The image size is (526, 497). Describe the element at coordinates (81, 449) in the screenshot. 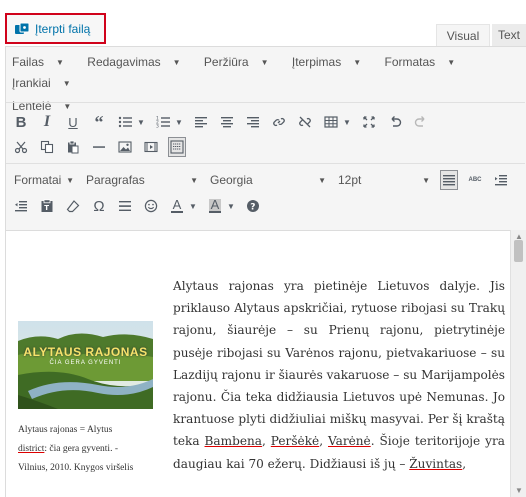

I see `caption-line-2: : čia gera gyventi. -` at that location.